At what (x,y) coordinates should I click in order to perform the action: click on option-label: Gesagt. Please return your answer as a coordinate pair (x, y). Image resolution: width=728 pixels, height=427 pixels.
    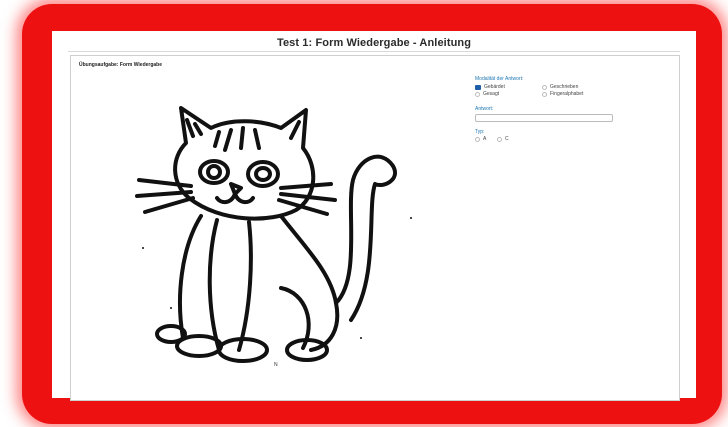
    Looking at the image, I should click on (491, 94).